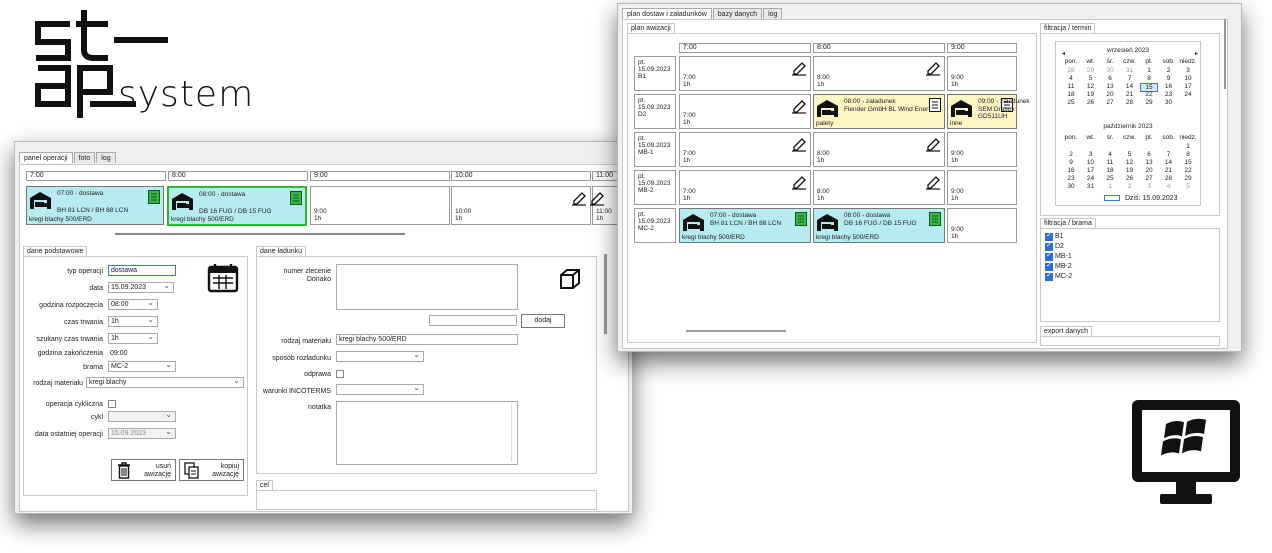 This screenshot has height=553, width=1272. Describe the element at coordinates (1091, 102) in the screenshot. I see `calendar-day: 26` at that location.